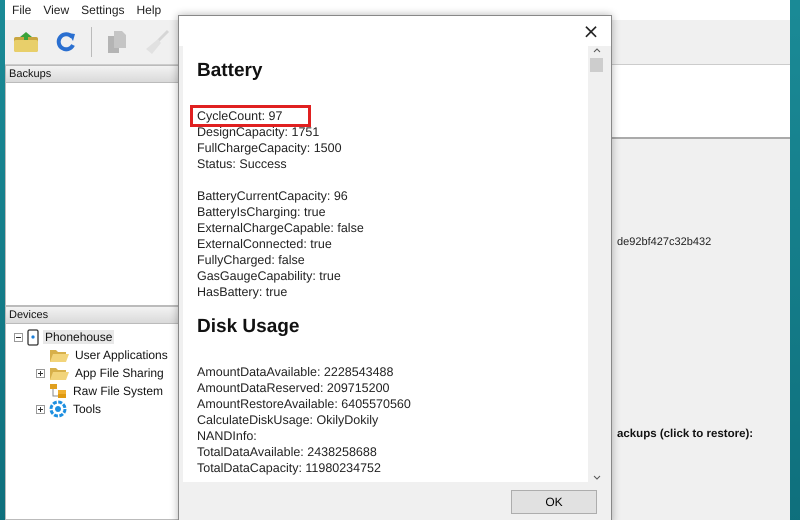  Describe the element at coordinates (87, 409) in the screenshot. I see `tree-item: Tools` at that location.